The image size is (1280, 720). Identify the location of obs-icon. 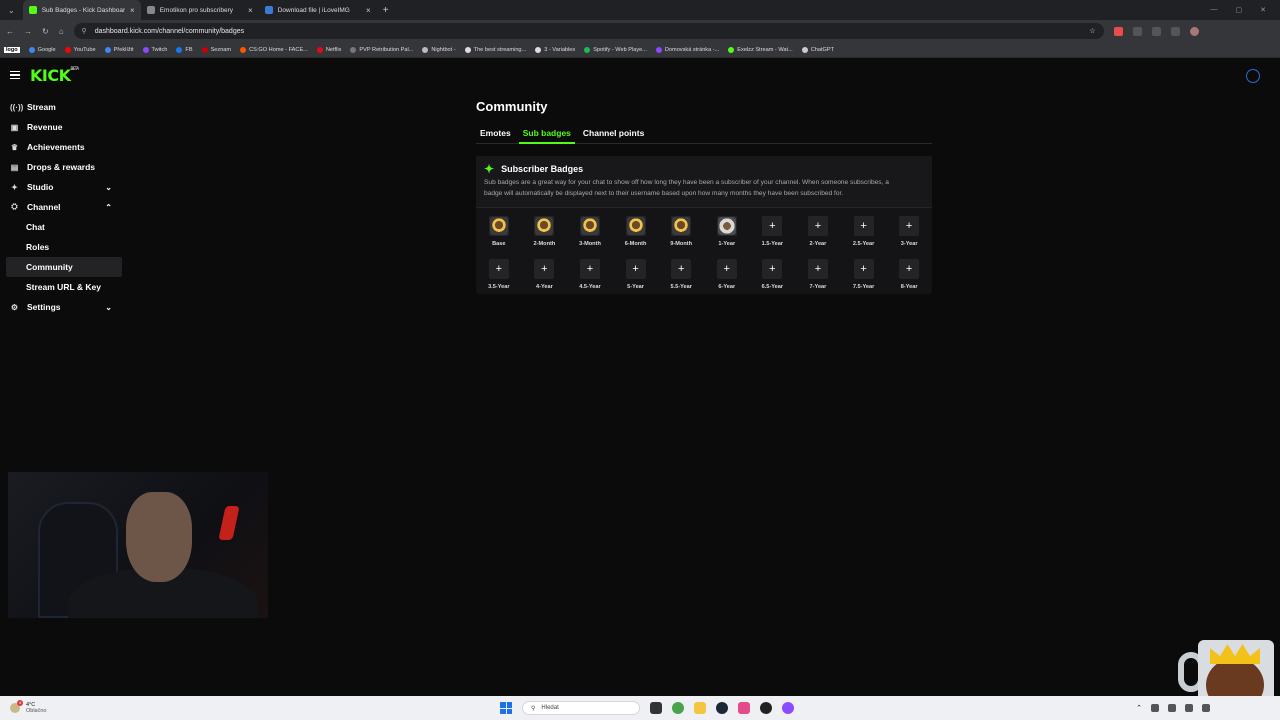
(766, 708).